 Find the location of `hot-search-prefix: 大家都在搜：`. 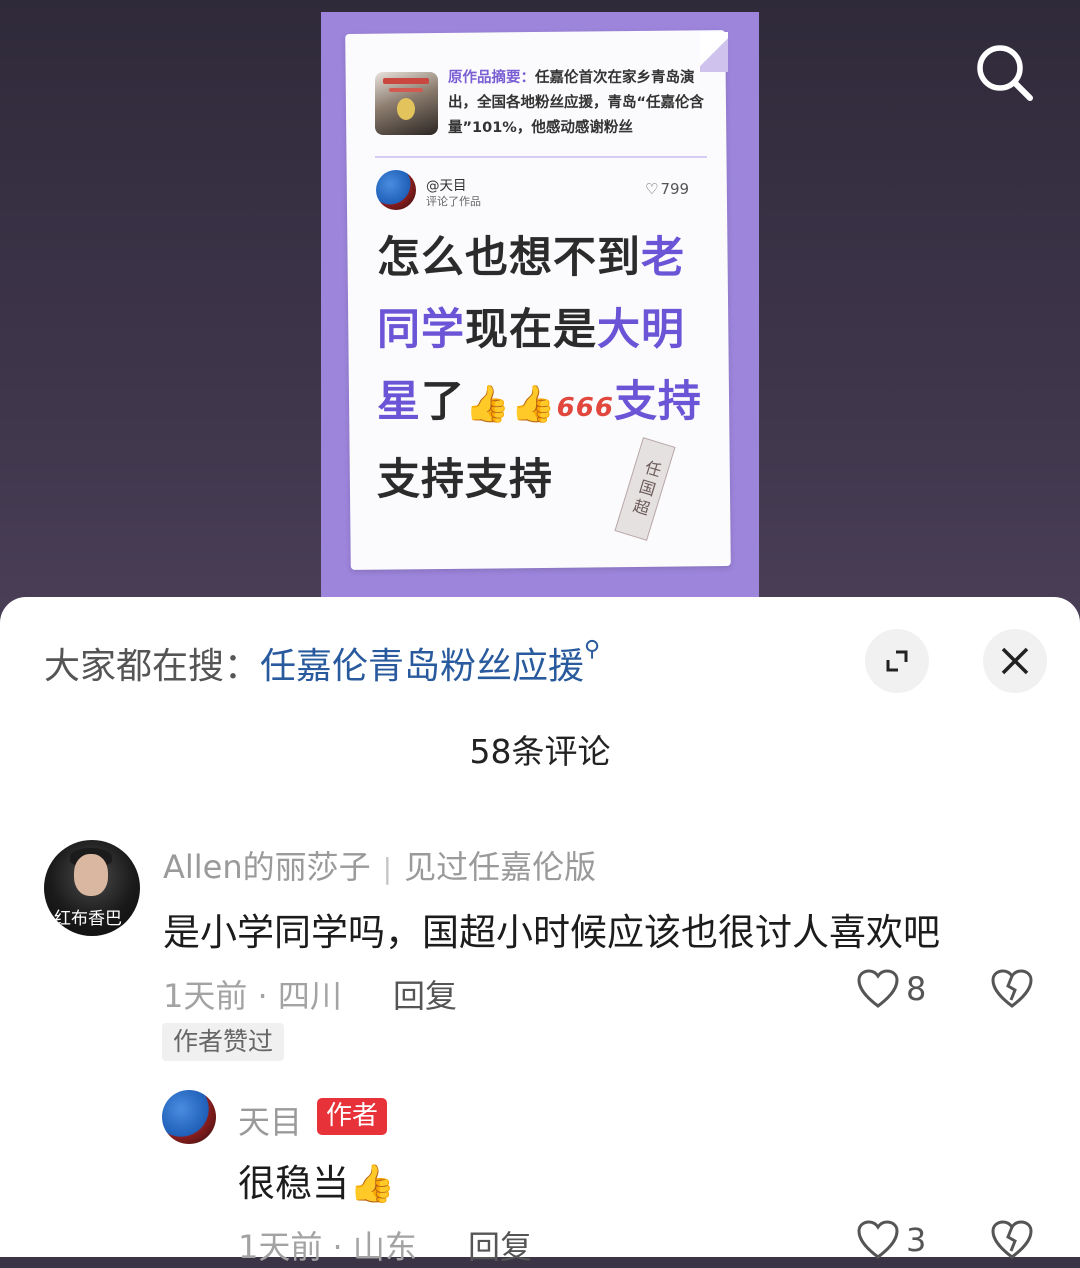

hot-search-prefix: 大家都在搜： is located at coordinates (152, 666).